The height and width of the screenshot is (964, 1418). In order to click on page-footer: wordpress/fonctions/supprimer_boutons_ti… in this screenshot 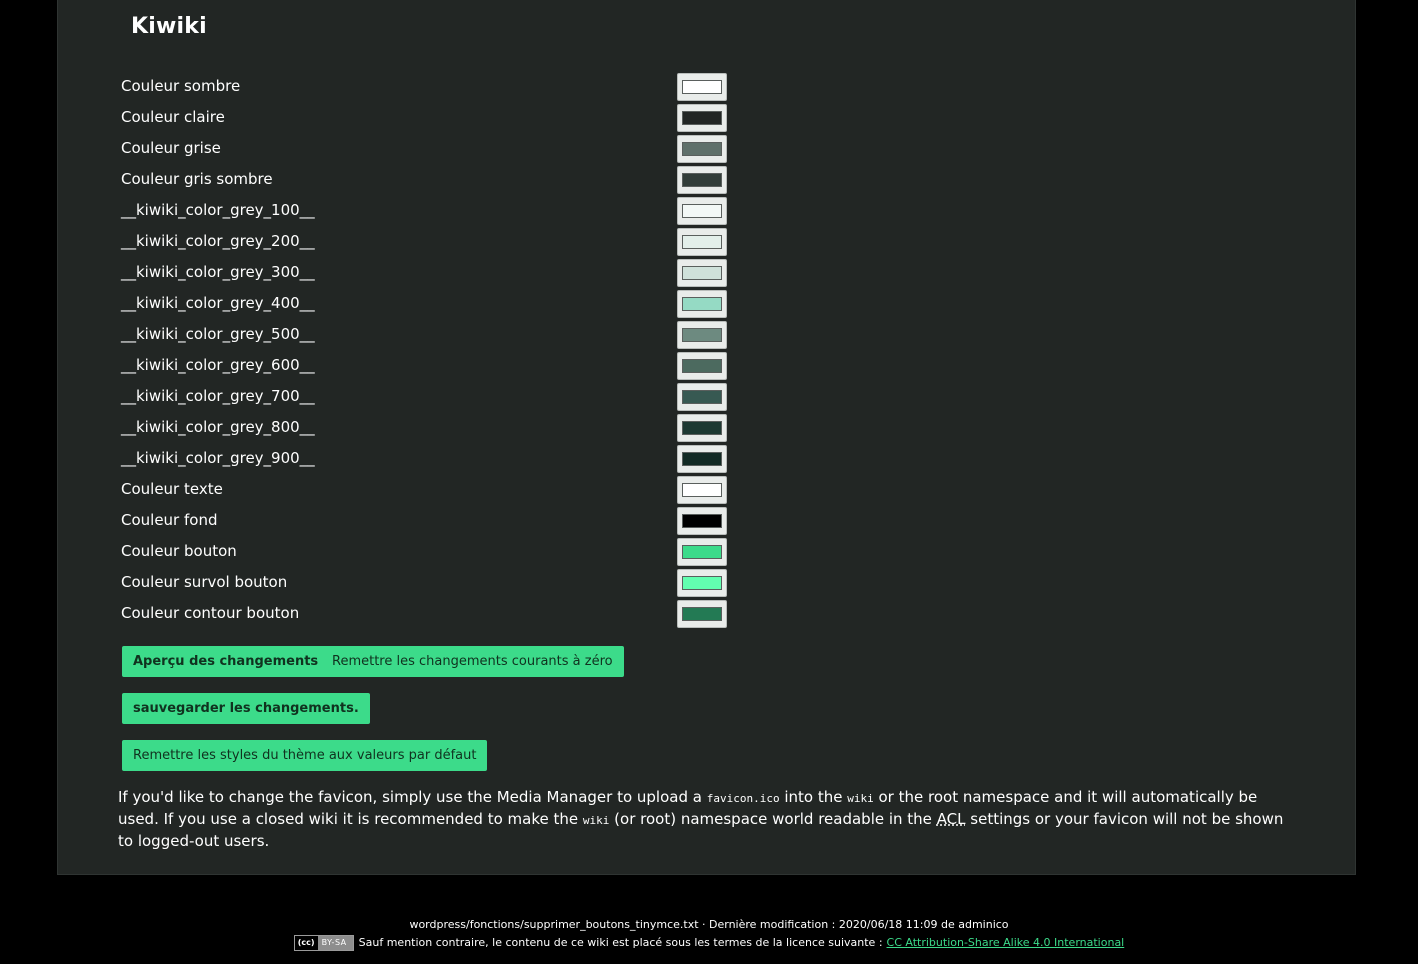, I will do `click(709, 934)`.